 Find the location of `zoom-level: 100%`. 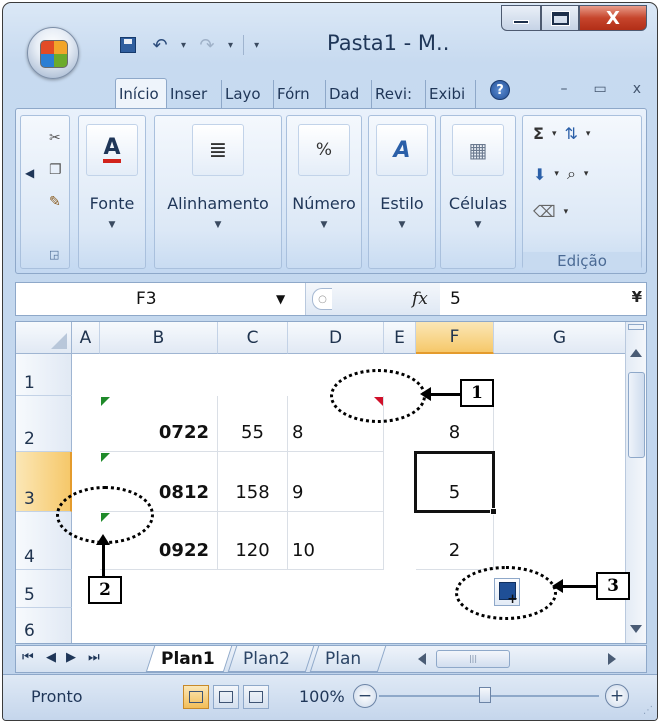

zoom-level: 100% is located at coordinates (322, 696).